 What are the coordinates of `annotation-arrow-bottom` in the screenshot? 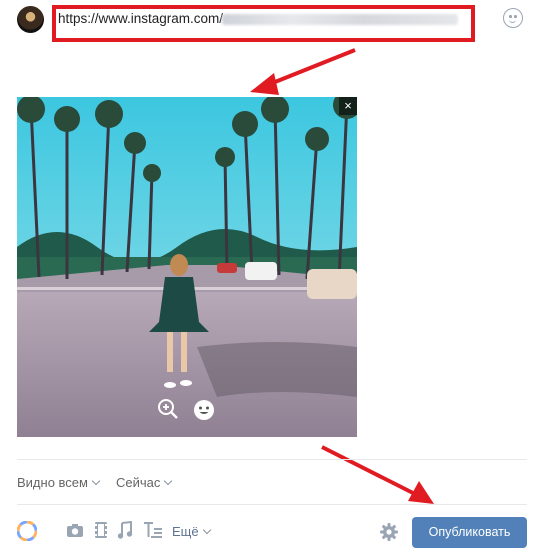 It's located at (368, 470).